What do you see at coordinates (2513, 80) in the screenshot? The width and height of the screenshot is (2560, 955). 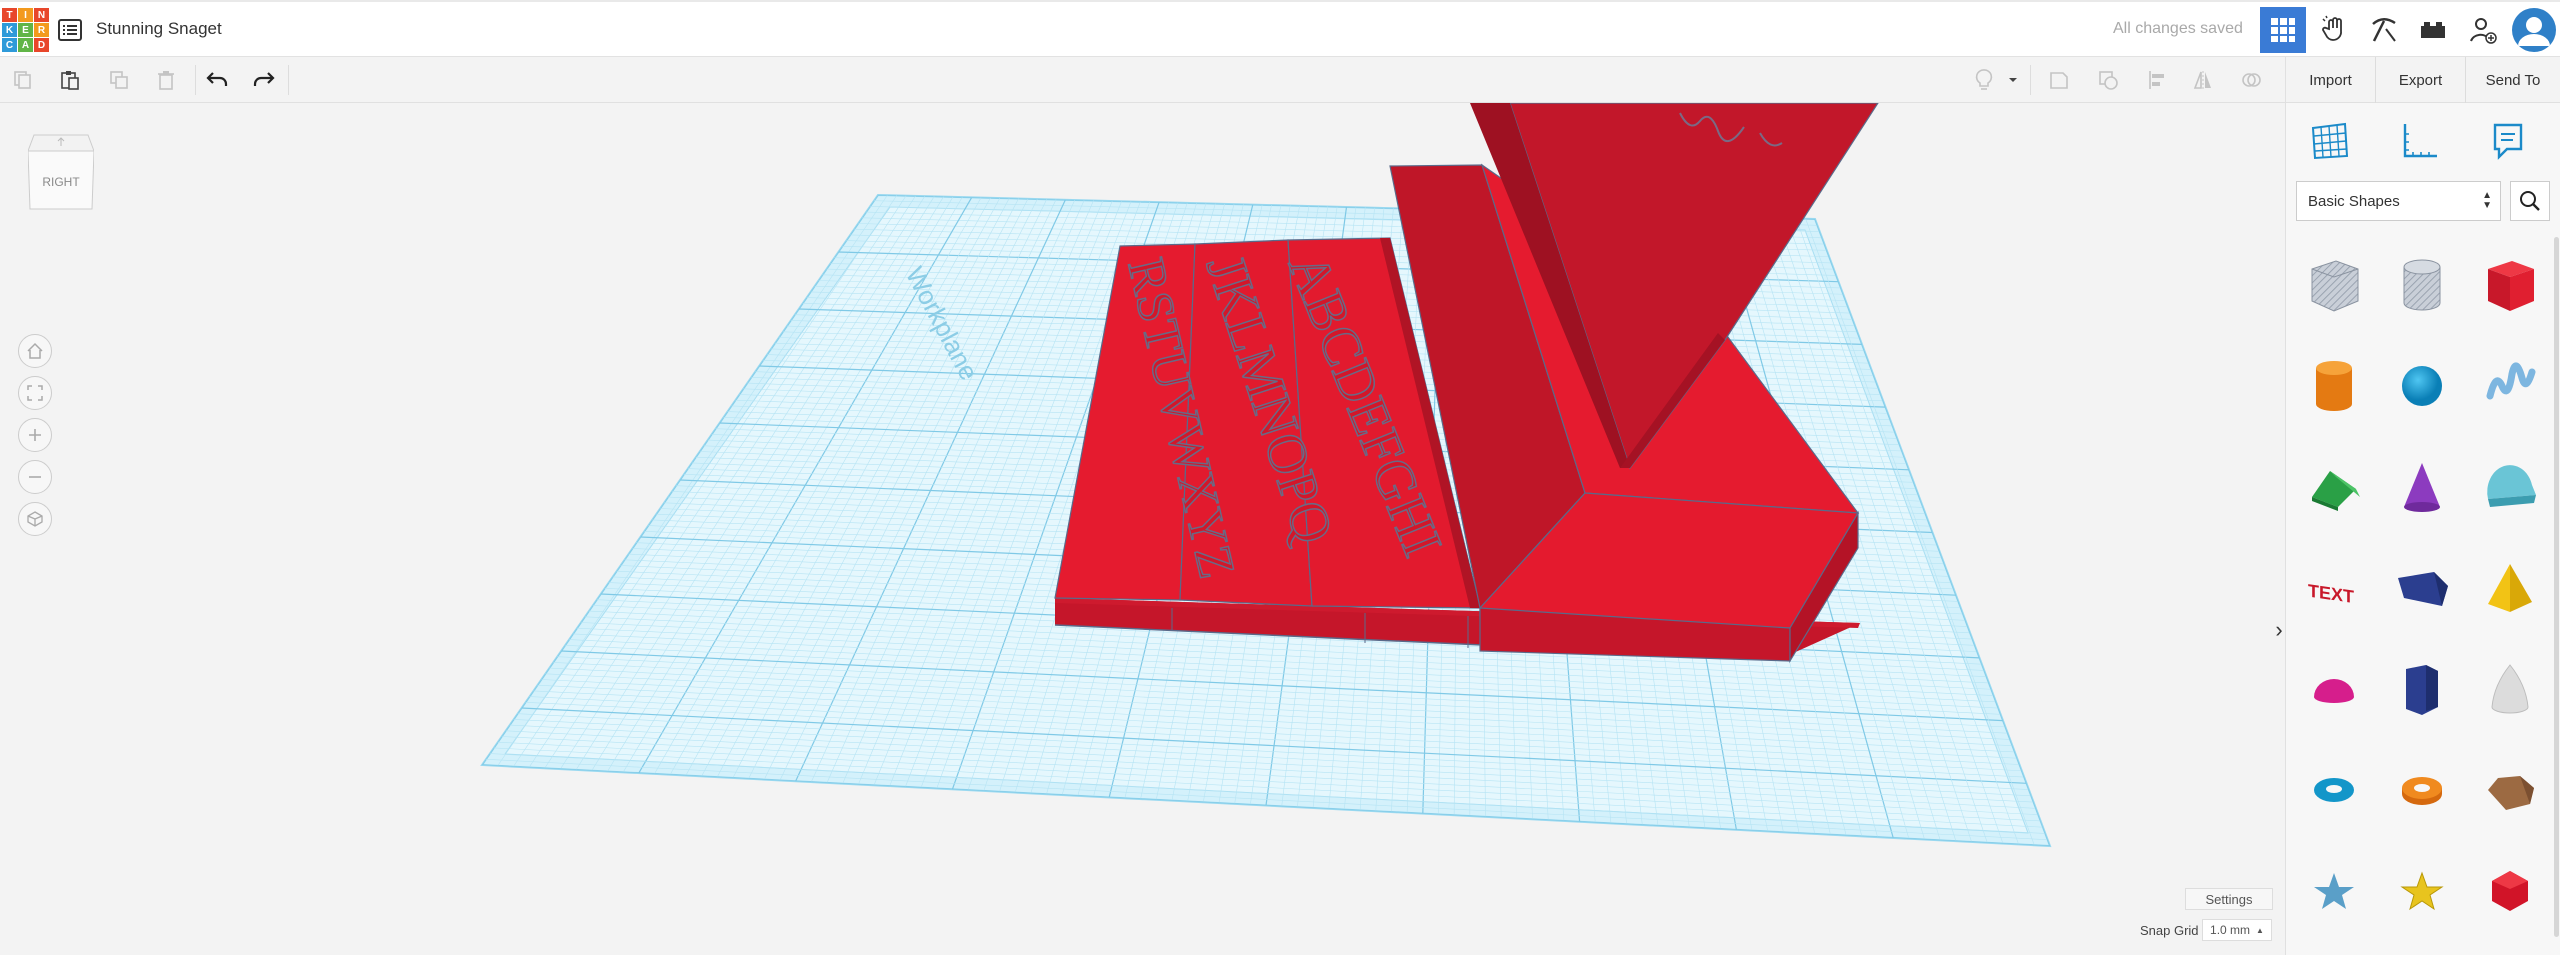 I see `send-to-button: Send To` at bounding box center [2513, 80].